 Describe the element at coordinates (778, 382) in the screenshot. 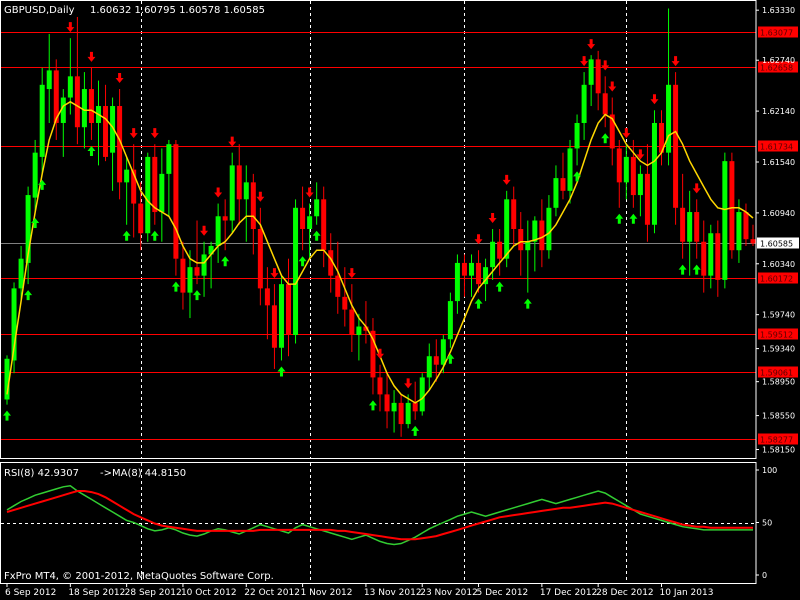

I see `price-axis-label: 1.58950` at that location.